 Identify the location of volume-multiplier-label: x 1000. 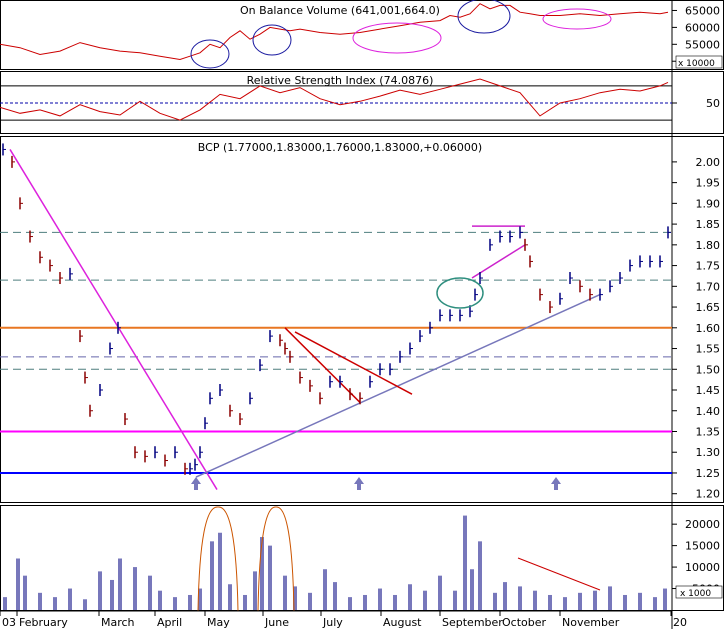
(695, 594).